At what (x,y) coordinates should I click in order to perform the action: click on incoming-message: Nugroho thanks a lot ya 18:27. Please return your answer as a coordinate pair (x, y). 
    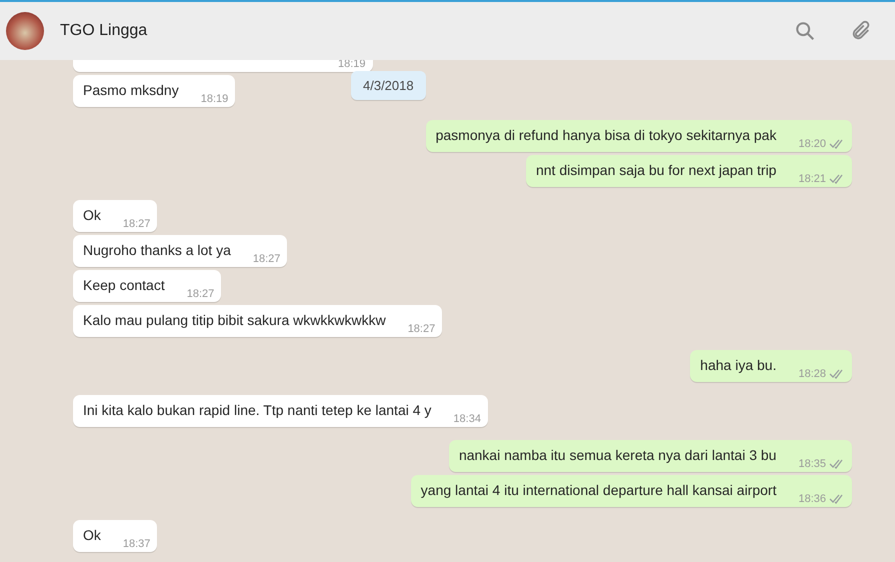
    Looking at the image, I should click on (180, 251).